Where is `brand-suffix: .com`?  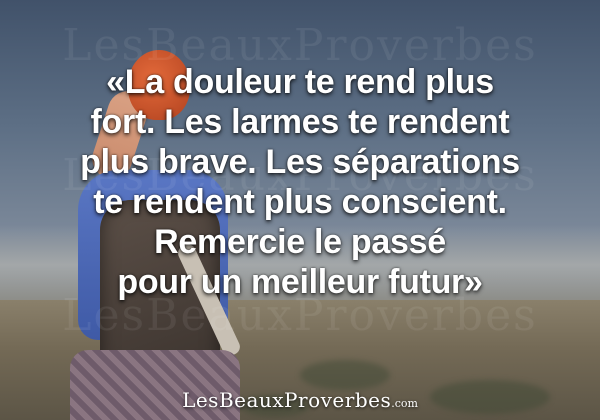
brand-suffix: .com is located at coordinates (404, 403).